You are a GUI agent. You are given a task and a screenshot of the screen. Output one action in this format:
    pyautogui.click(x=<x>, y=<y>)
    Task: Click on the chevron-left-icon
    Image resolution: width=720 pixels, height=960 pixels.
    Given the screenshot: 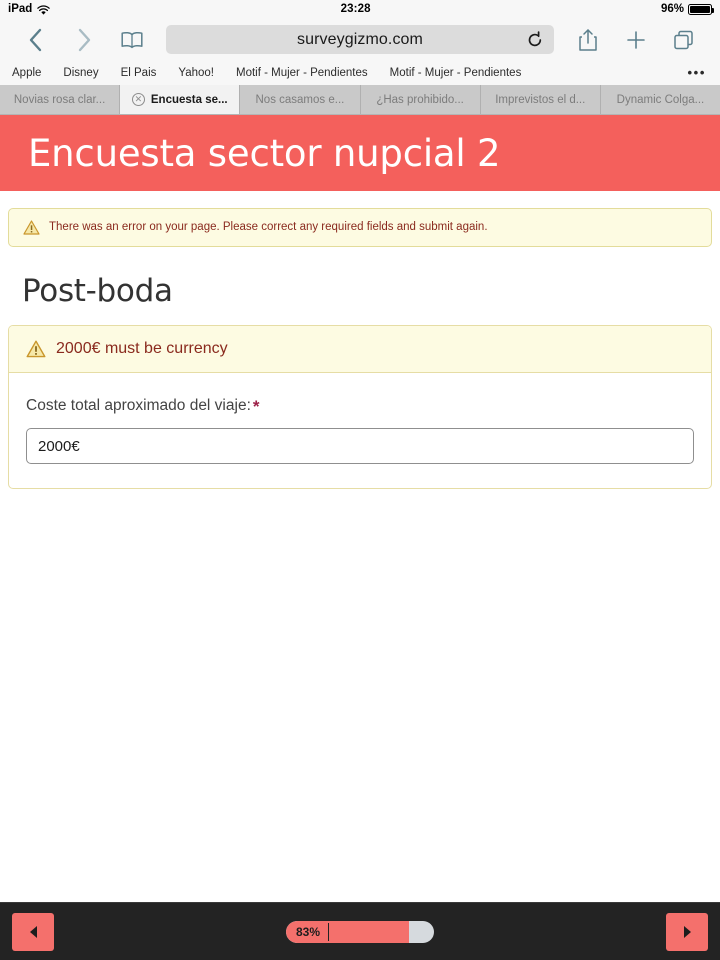 What is the action you would take?
    pyautogui.click(x=35, y=39)
    